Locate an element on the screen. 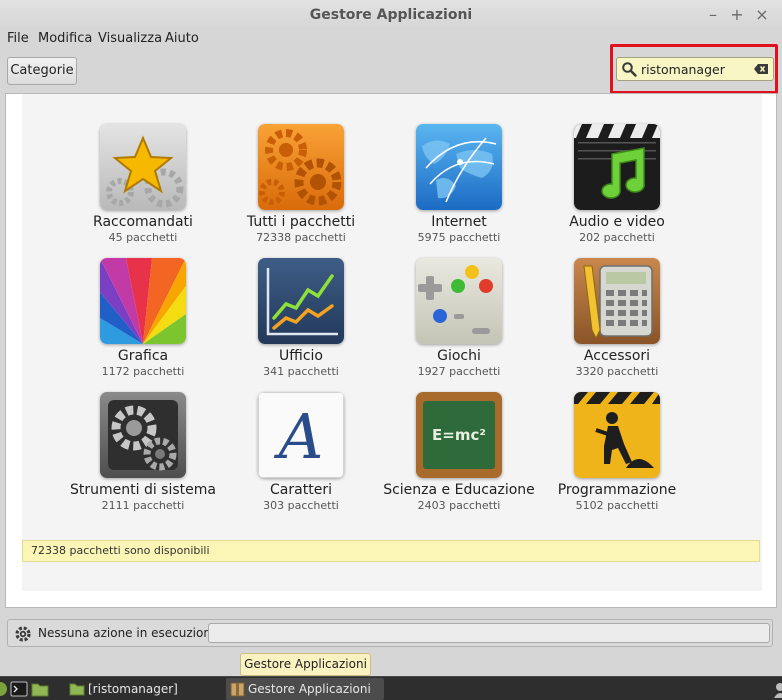  category-count: 341 pacchetti is located at coordinates (301, 371).